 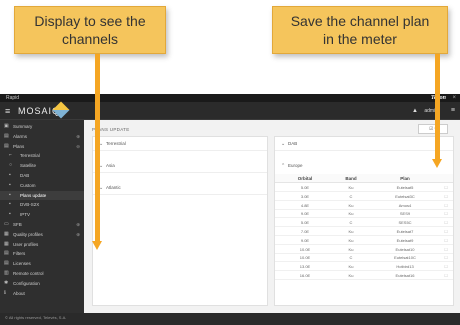 I want to click on sidebar-item-icon: ℹ, so click(x=5, y=292).